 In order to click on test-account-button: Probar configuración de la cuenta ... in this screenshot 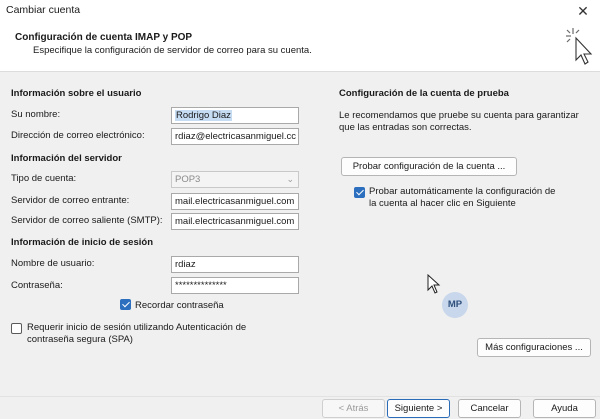, I will do `click(429, 166)`.